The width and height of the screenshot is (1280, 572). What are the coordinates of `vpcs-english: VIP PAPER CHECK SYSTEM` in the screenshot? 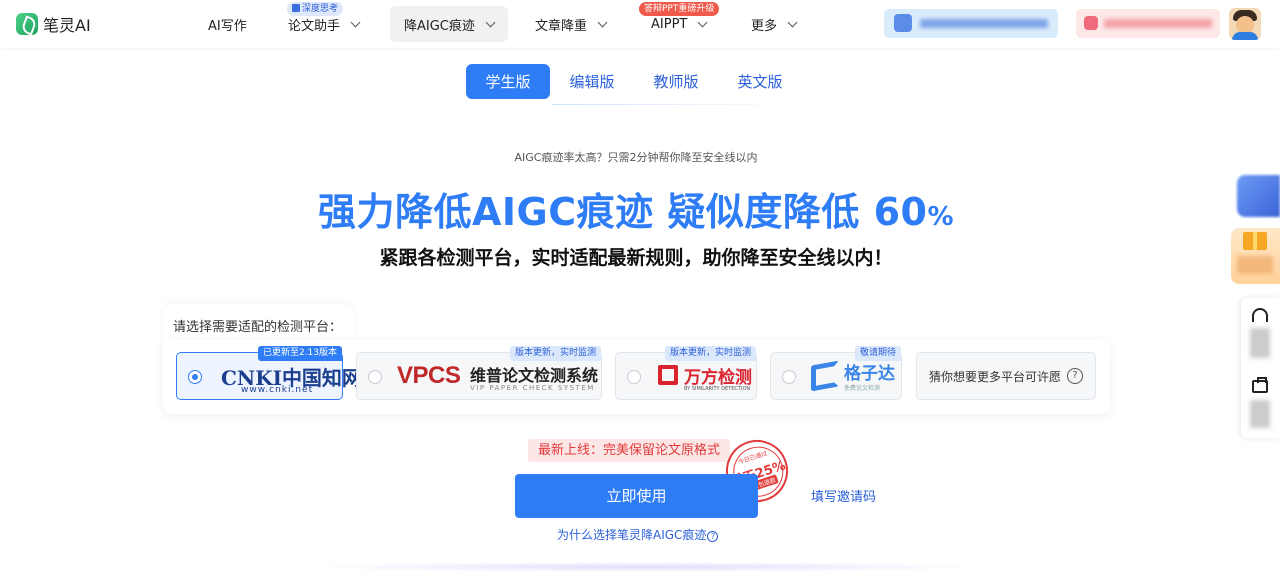 It's located at (532, 388).